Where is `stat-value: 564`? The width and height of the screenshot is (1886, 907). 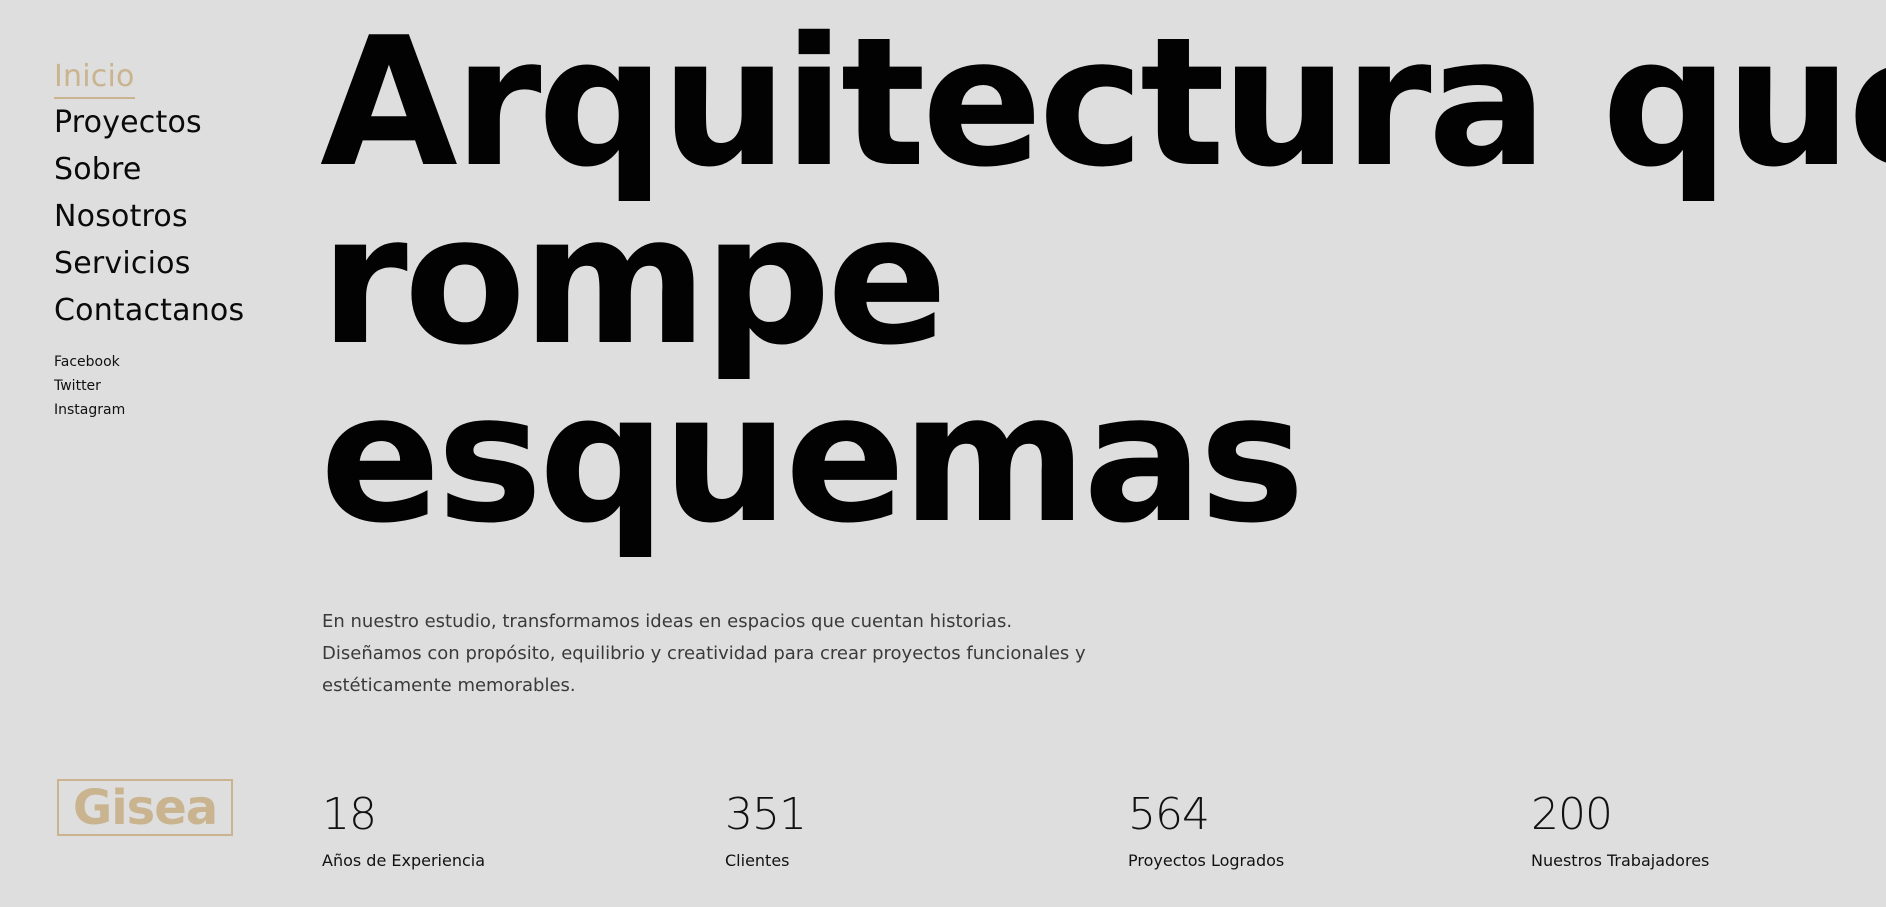
stat-value: 564 is located at coordinates (1169, 814).